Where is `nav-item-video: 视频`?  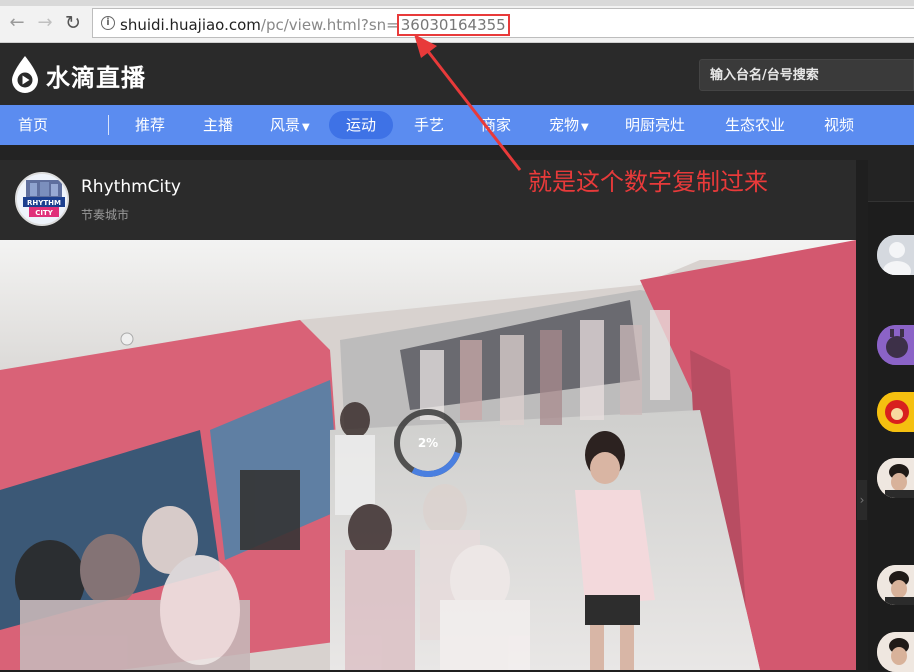
nav-item-video: 视频 is located at coordinates (839, 125).